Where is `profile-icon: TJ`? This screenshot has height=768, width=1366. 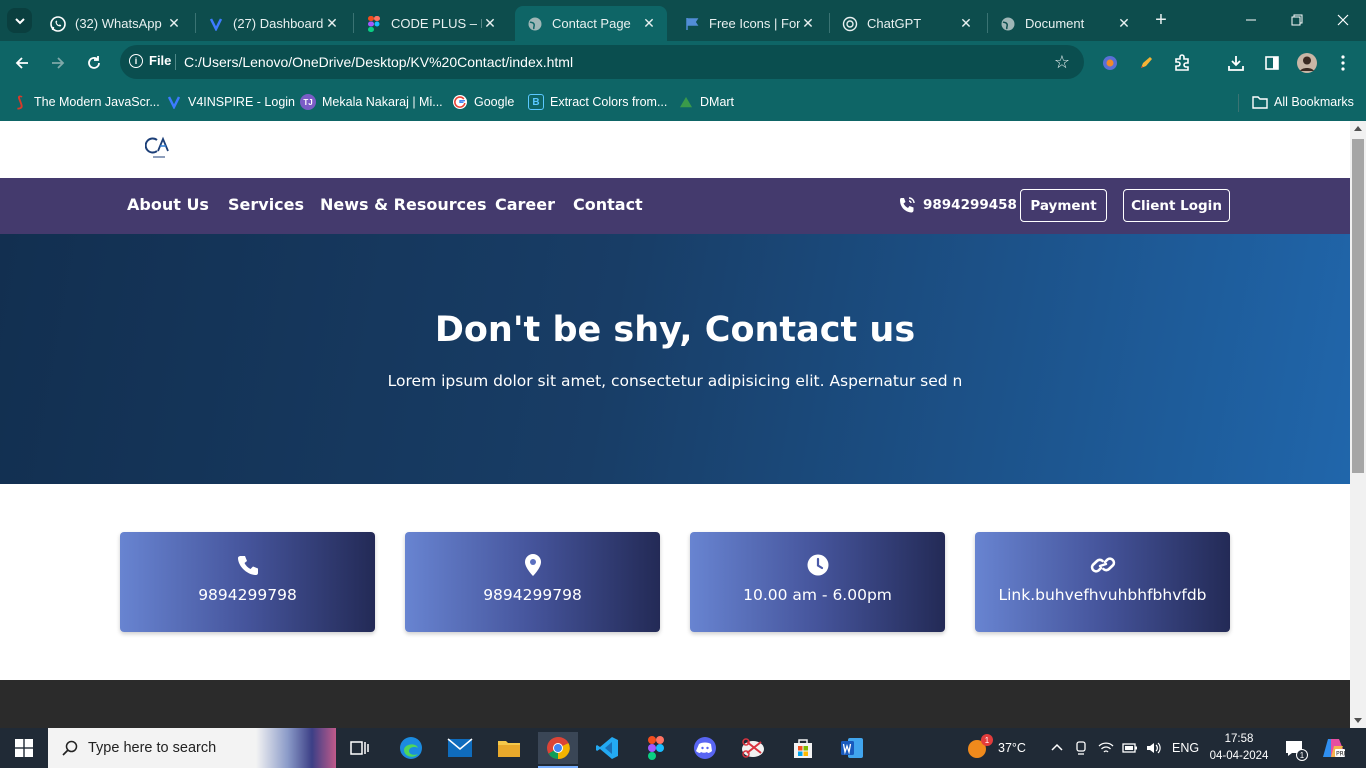
profile-icon: TJ is located at coordinates (308, 102).